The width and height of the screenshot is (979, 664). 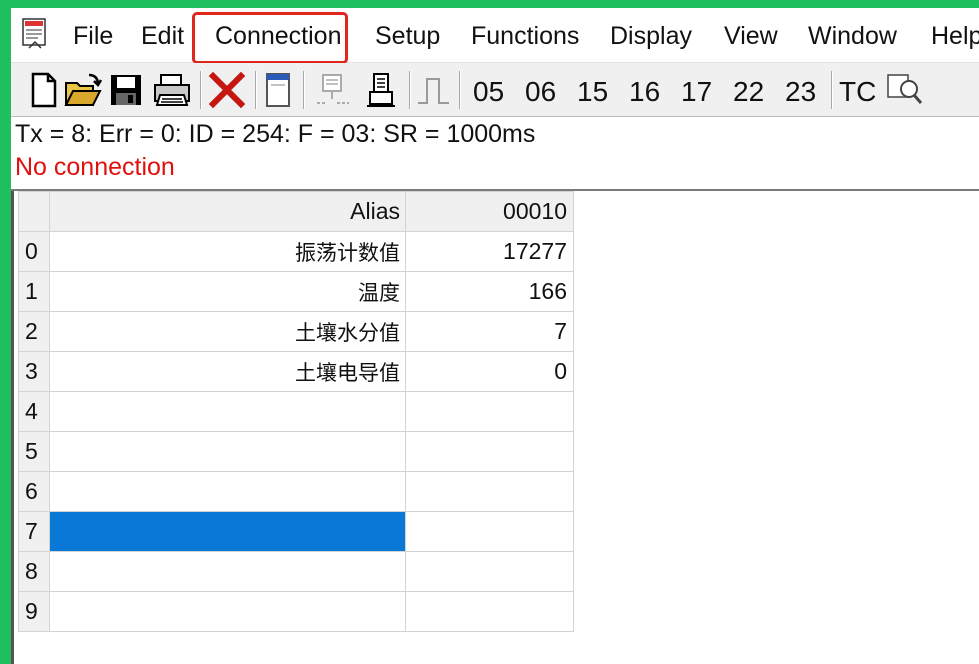 What do you see at coordinates (227, 371) in the screenshot?
I see `alias-cell: 土壤电导值` at bounding box center [227, 371].